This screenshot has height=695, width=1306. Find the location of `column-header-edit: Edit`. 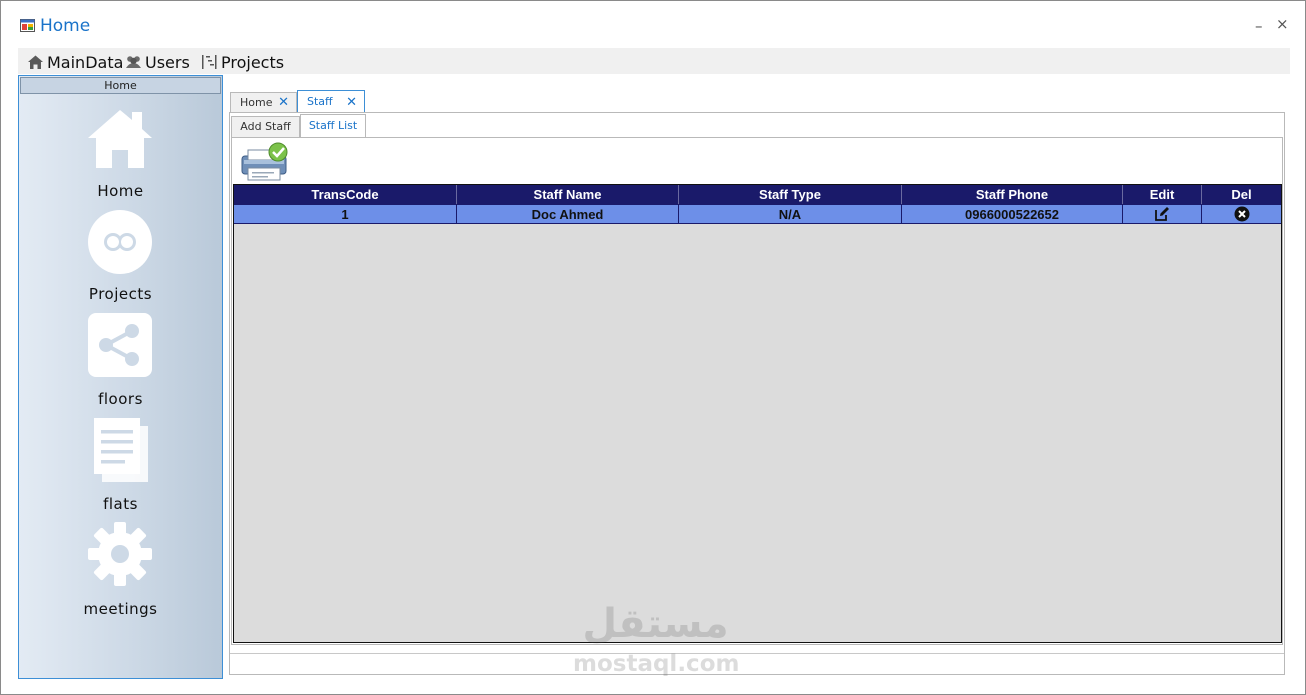

column-header-edit: Edit is located at coordinates (1162, 194).